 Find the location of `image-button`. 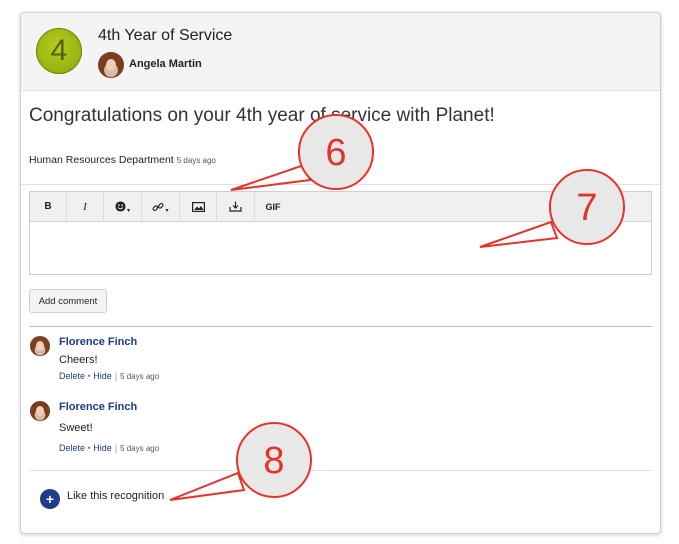

image-button is located at coordinates (198, 206).